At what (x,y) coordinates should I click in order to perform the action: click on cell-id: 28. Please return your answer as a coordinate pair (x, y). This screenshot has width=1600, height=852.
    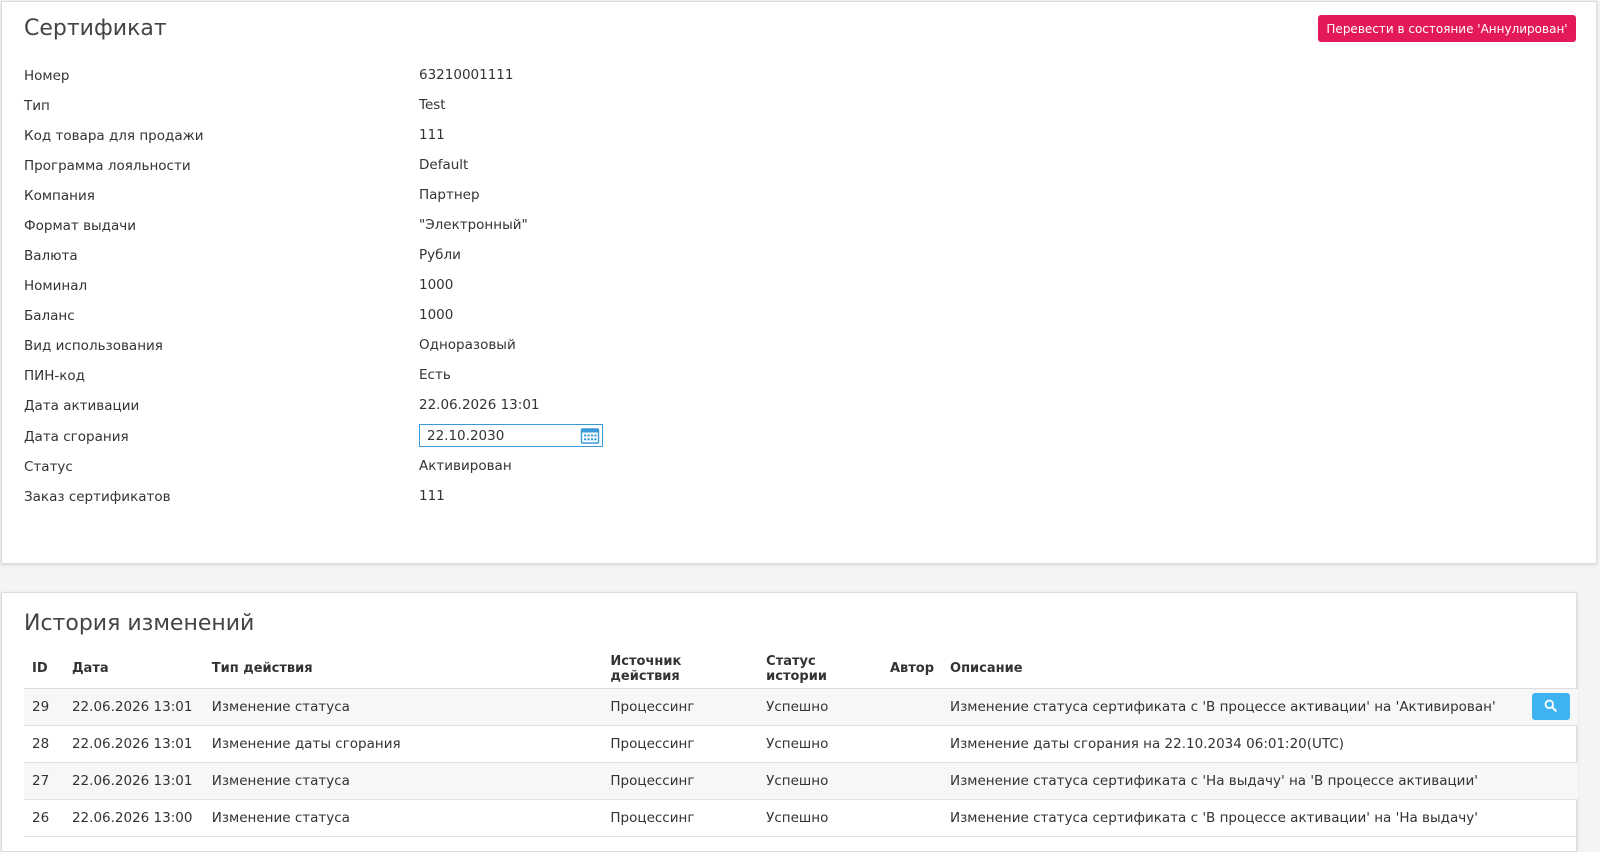
    Looking at the image, I should click on (44, 744).